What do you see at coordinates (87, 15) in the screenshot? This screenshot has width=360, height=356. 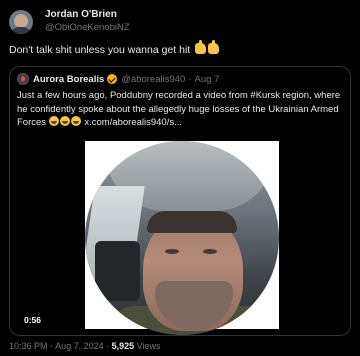 I see `author-display-name: Jordan O'Brien` at bounding box center [87, 15].